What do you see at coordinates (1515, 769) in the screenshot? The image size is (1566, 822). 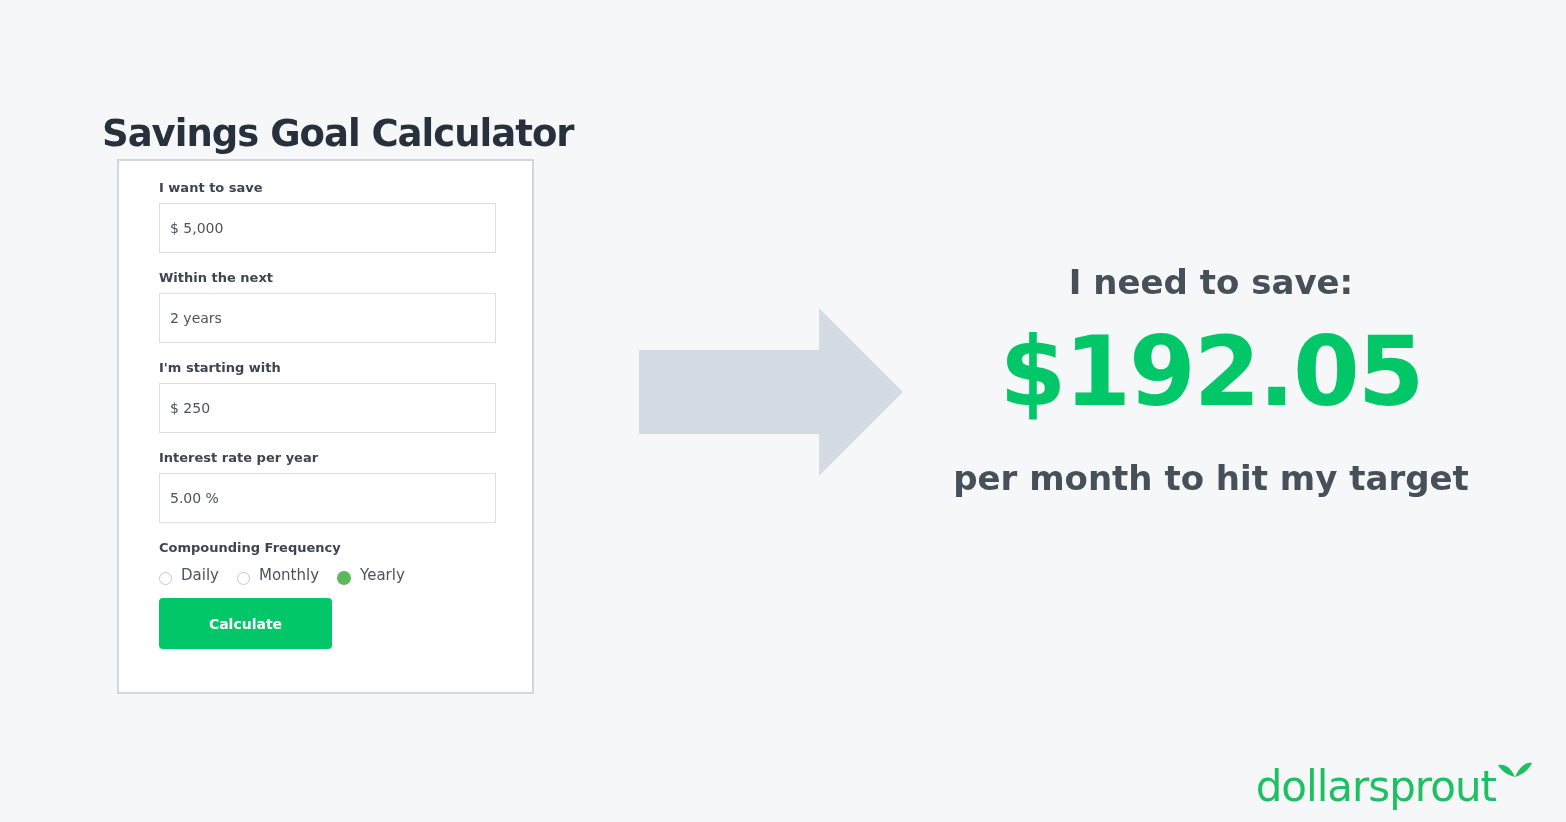 I see `leaf-icon` at bounding box center [1515, 769].